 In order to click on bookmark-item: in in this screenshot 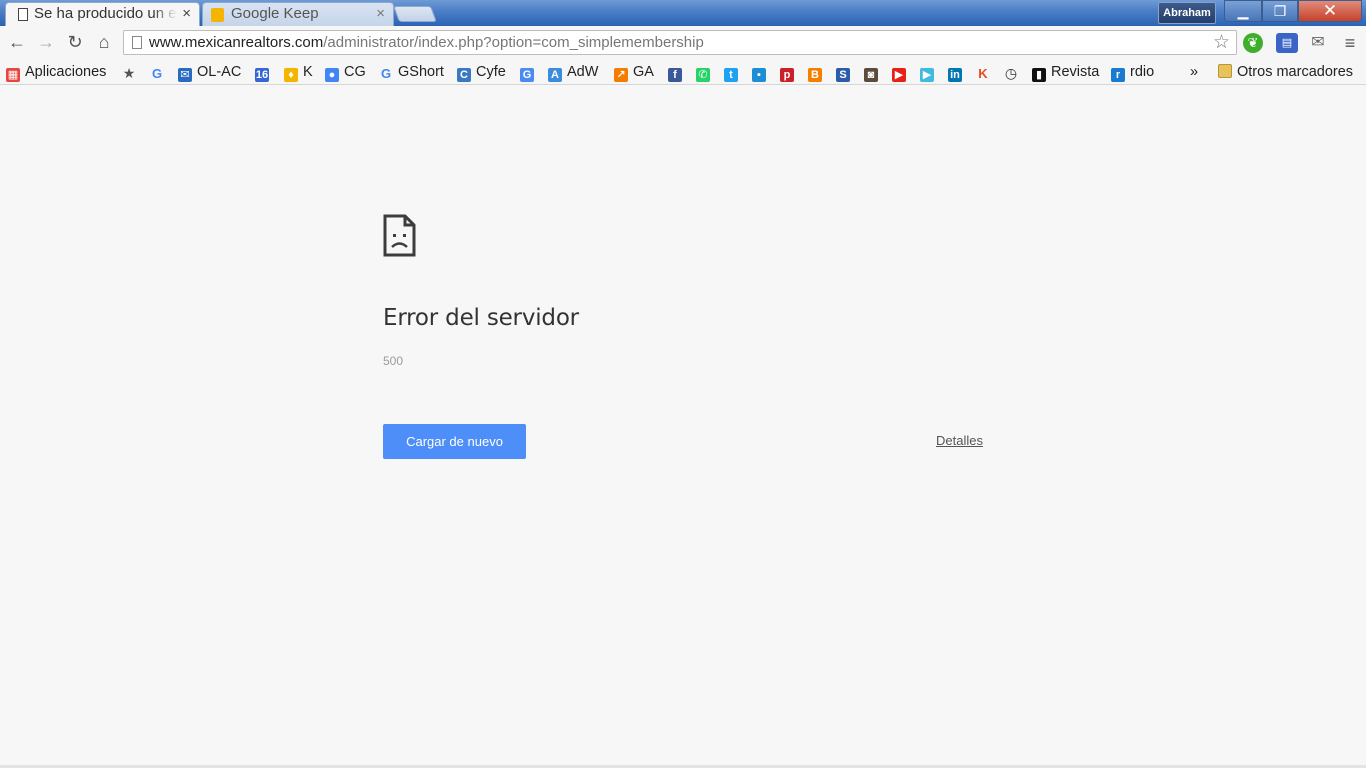, I will do `click(955, 72)`.